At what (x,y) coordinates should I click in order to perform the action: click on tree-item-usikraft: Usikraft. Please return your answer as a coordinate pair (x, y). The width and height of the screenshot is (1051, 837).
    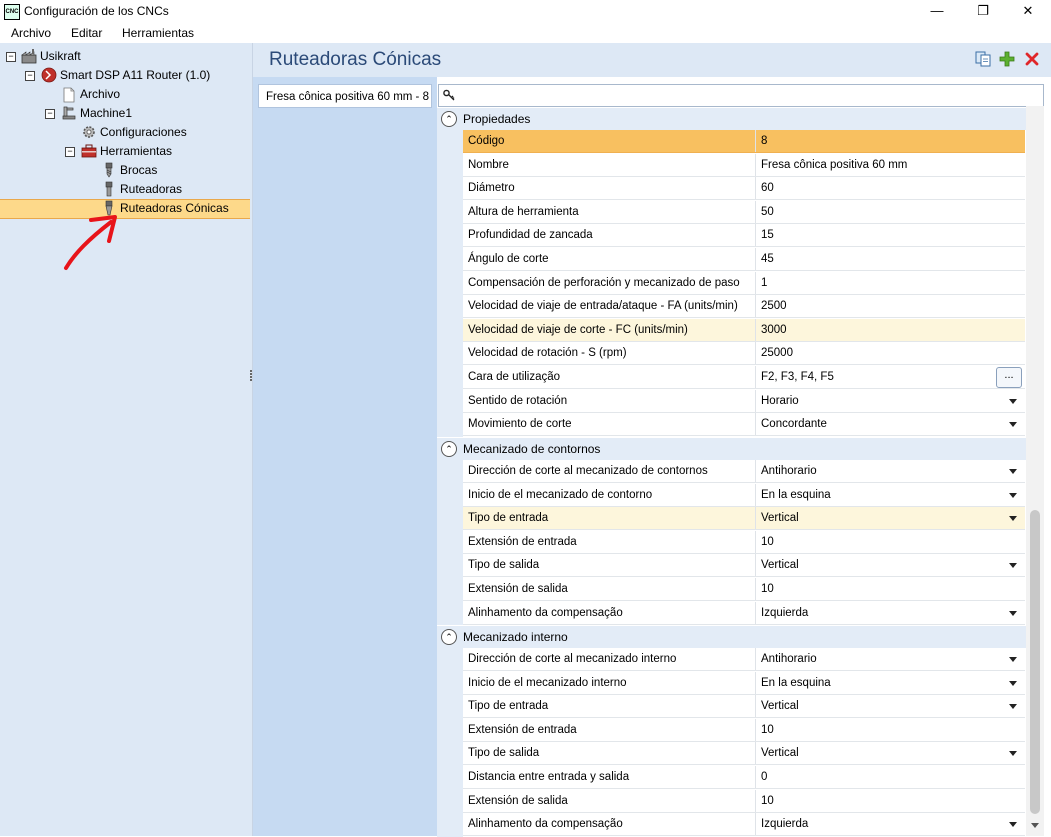
    Looking at the image, I should click on (60, 56).